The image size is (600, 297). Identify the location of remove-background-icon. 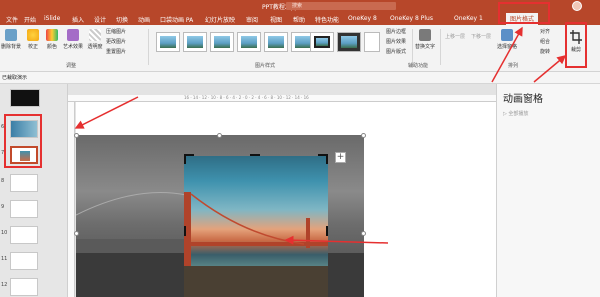
(11, 35).